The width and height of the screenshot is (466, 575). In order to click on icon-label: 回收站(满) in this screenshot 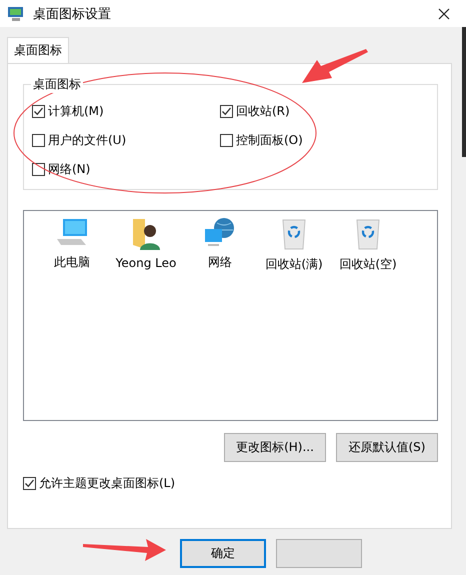, I will do `click(294, 264)`.